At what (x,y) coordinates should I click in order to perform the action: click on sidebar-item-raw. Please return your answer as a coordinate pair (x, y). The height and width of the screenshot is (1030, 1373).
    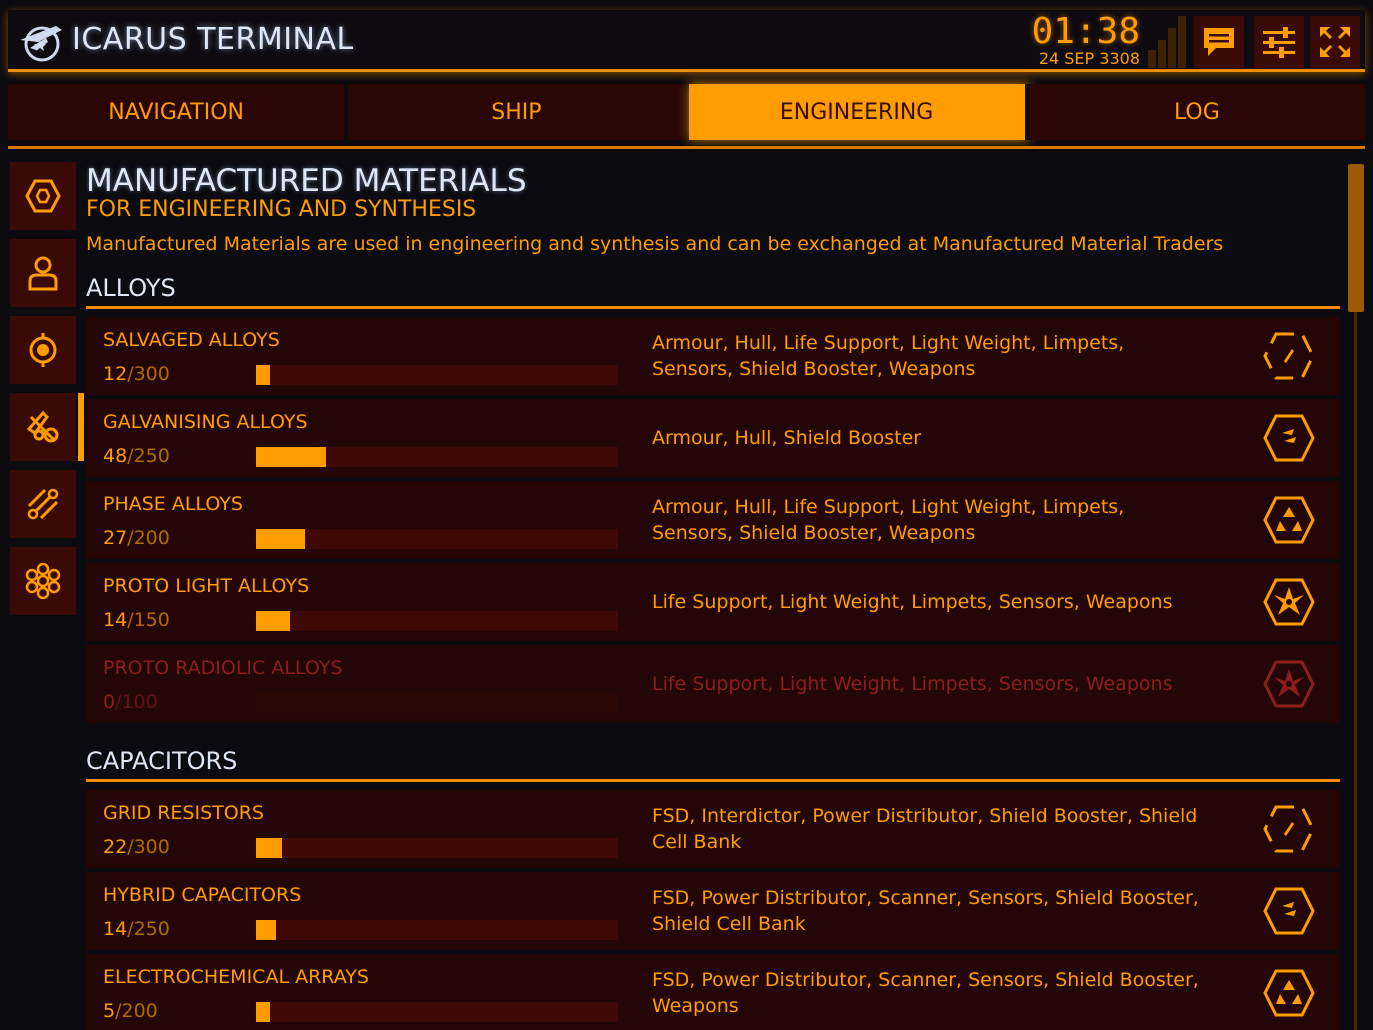
    Looking at the image, I should click on (43, 350).